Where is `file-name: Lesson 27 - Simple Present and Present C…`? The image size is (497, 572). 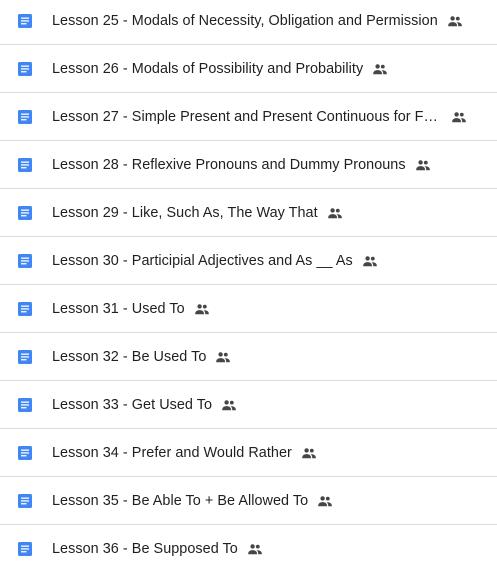
file-name: Lesson 27 - Simple Present and Present C… is located at coordinates (247, 116).